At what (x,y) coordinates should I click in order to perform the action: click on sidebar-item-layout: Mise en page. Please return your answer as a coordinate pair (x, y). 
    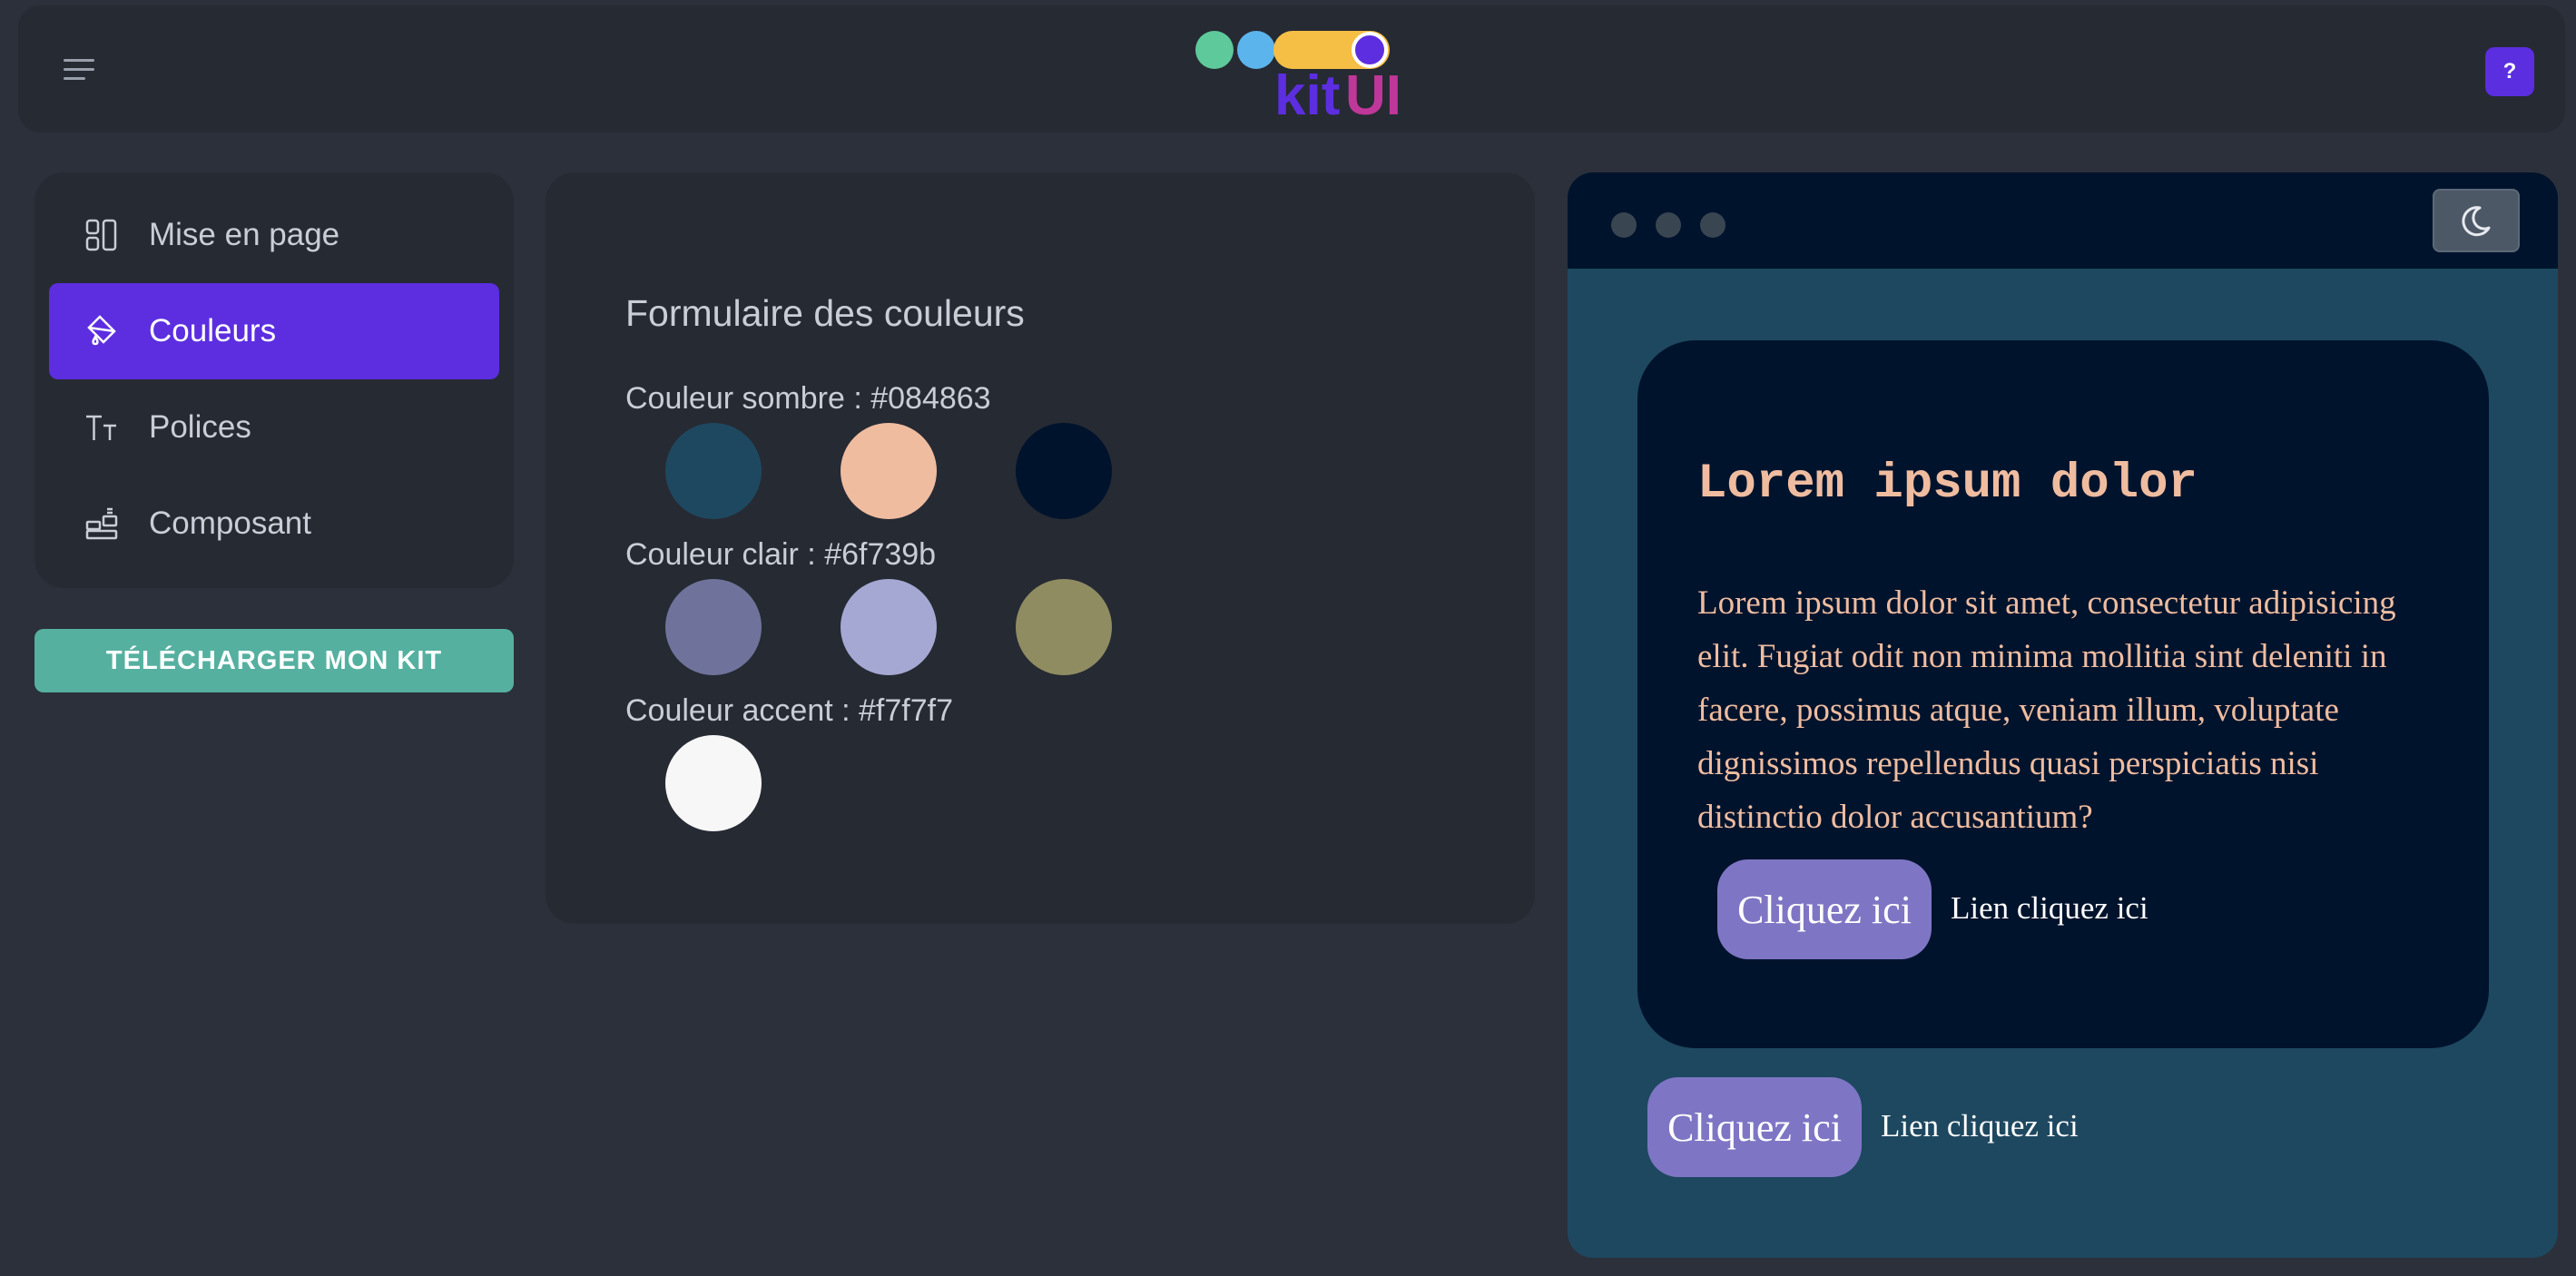
    Looking at the image, I should click on (274, 235).